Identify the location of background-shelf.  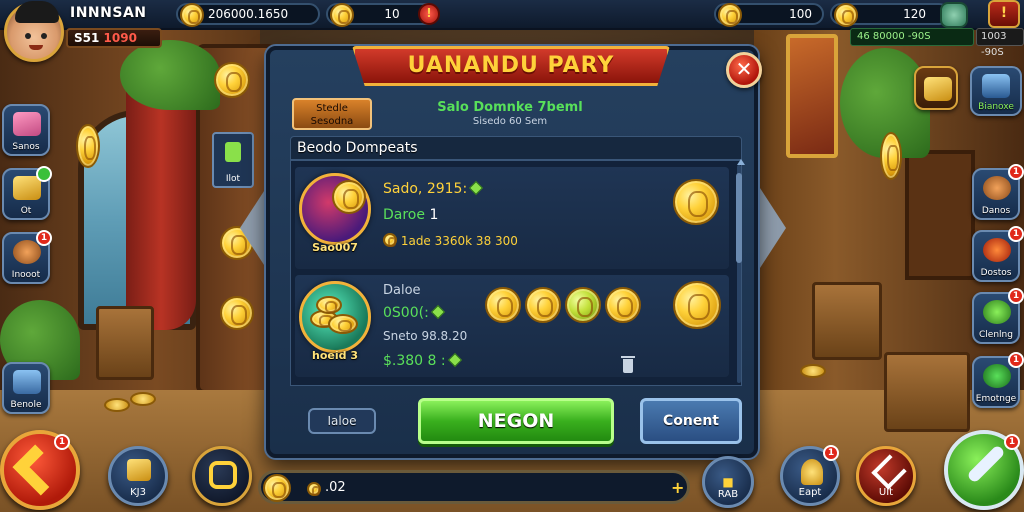
(940, 215).